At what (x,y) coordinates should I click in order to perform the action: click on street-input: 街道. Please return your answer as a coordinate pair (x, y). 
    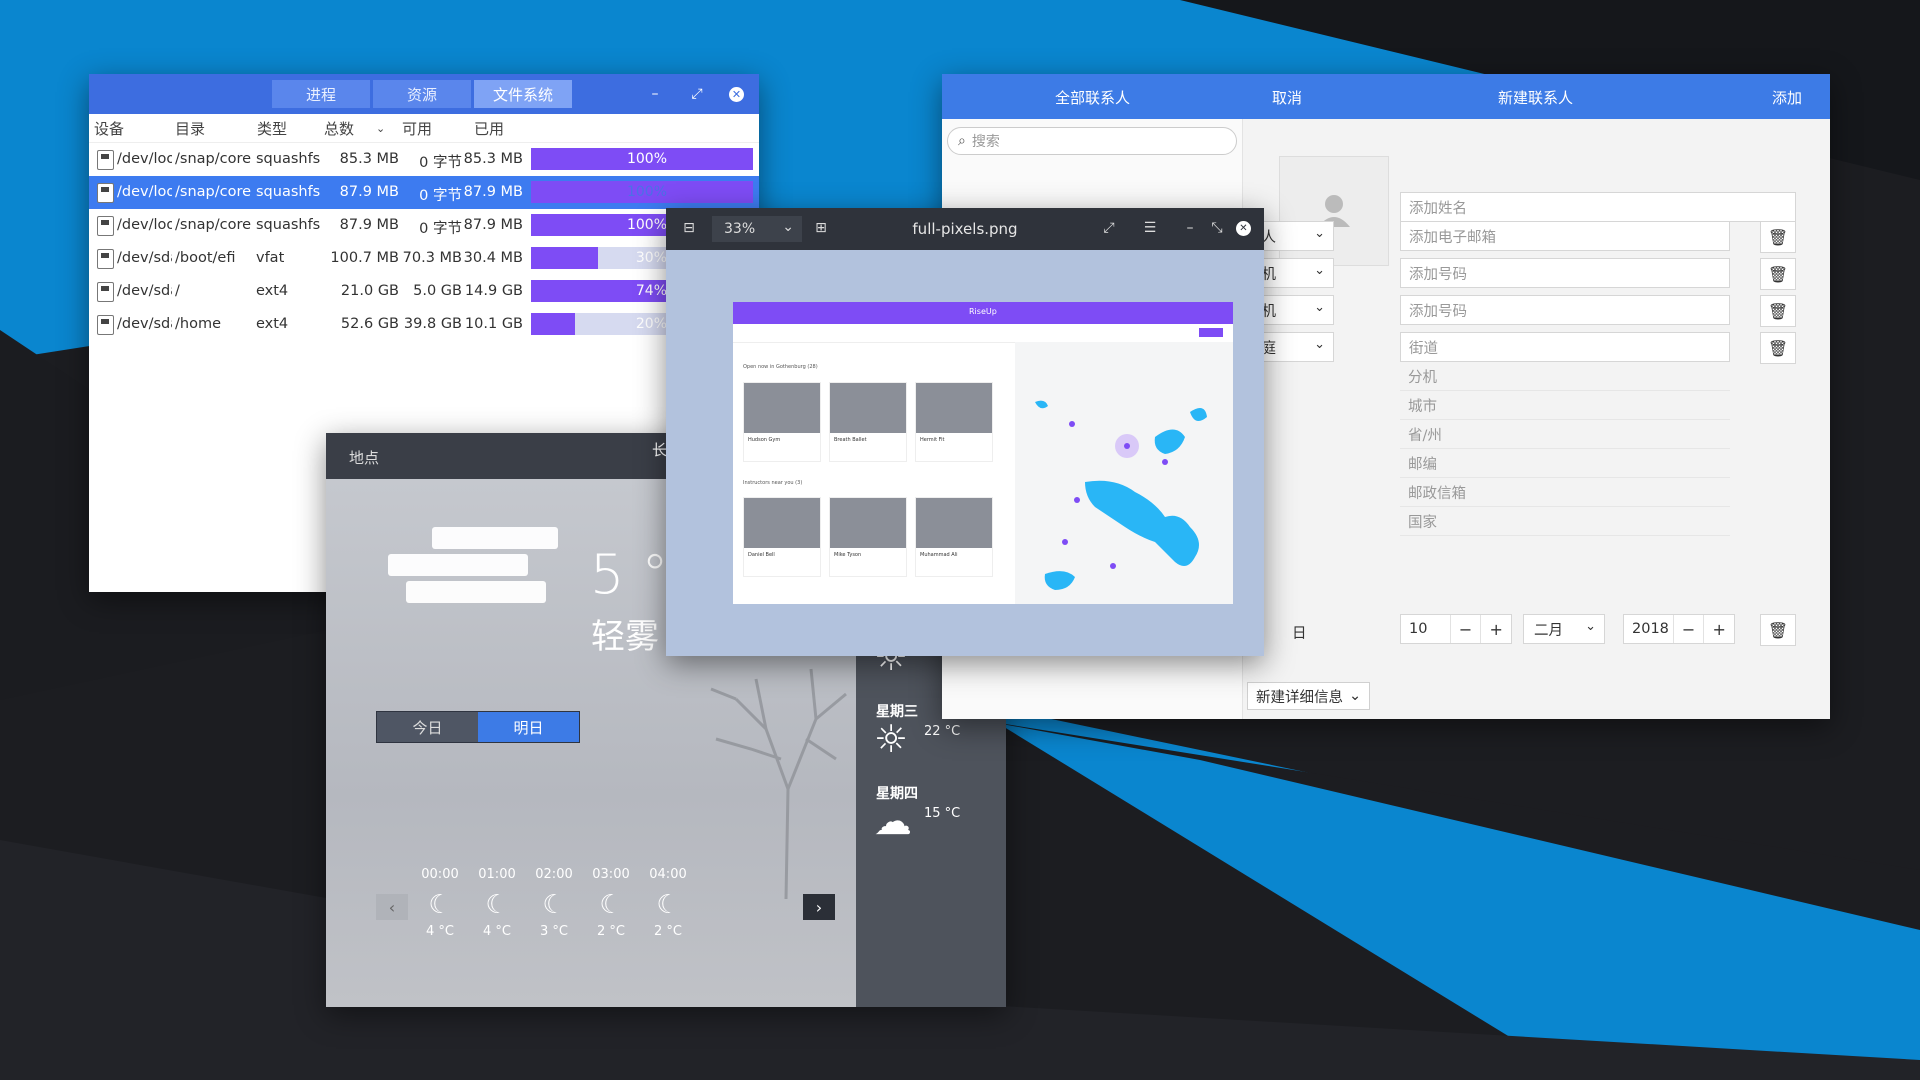
    Looking at the image, I should click on (1565, 347).